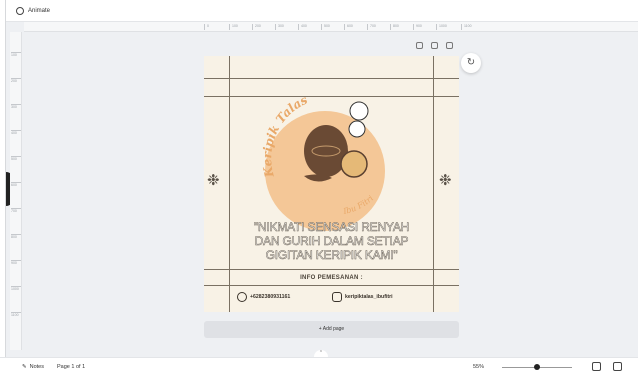 This screenshot has height=376, width=638. What do you see at coordinates (20, 10) in the screenshot?
I see `animate-icon` at bounding box center [20, 10].